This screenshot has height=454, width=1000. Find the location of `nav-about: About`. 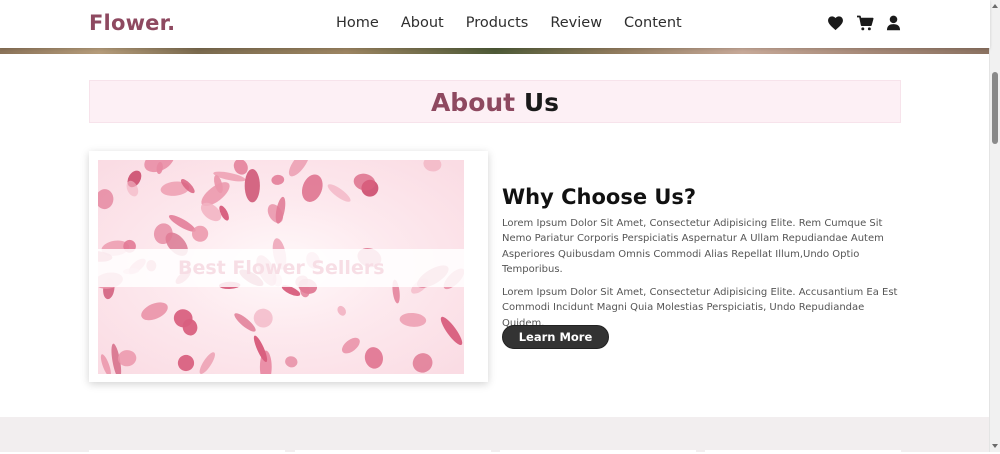

nav-about: About is located at coordinates (422, 23).